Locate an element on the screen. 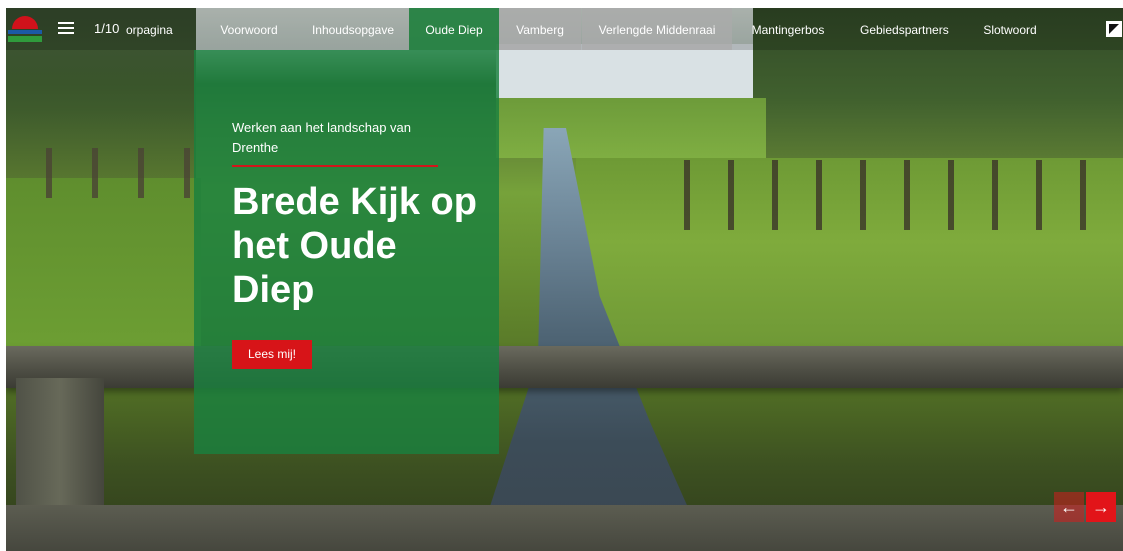 Image resolution: width=1123 pixels, height=551 pixels. provincie-logo is located at coordinates (25, 29).